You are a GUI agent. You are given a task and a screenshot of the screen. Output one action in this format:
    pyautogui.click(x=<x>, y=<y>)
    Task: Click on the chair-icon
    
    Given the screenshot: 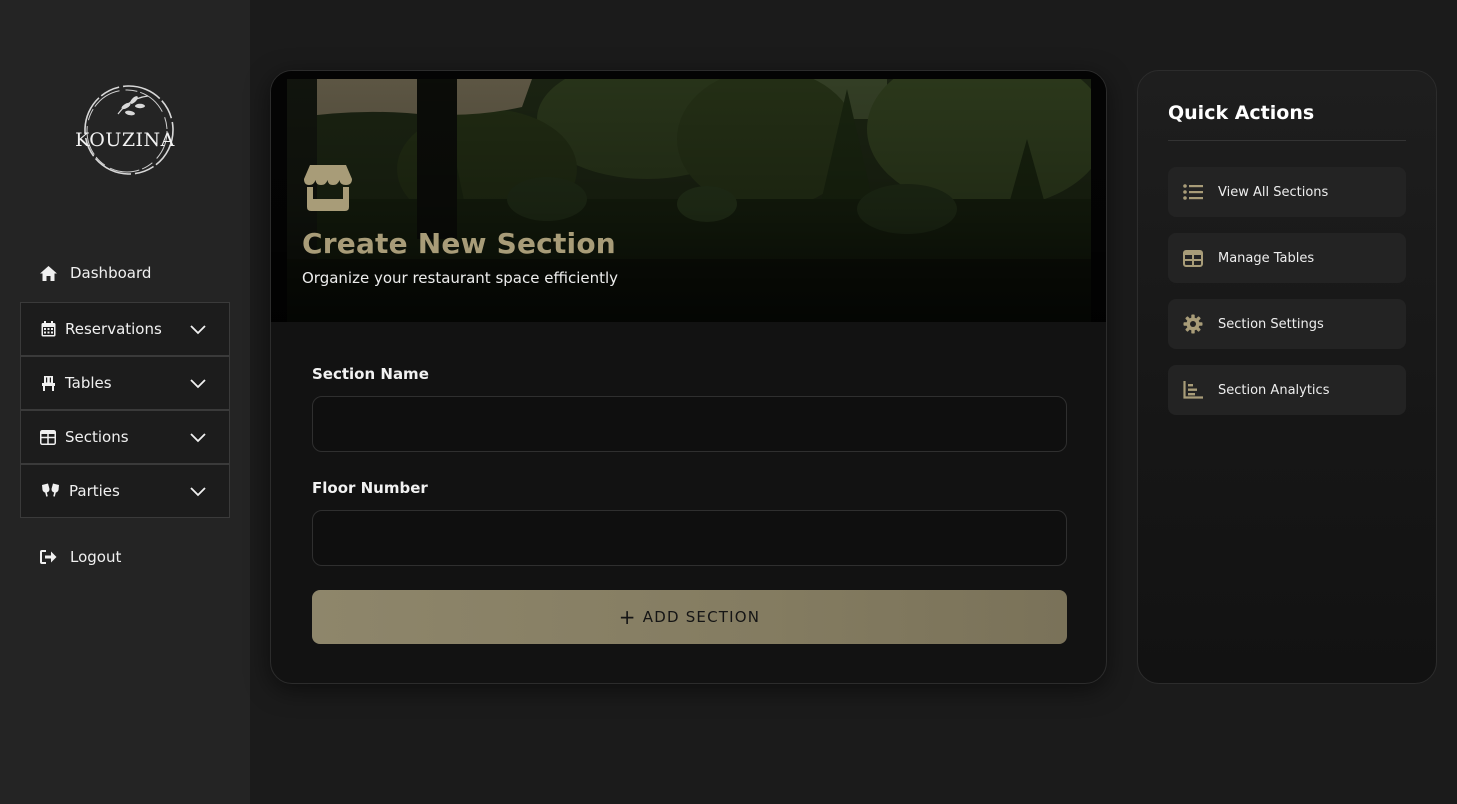 What is the action you would take?
    pyautogui.click(x=48, y=383)
    